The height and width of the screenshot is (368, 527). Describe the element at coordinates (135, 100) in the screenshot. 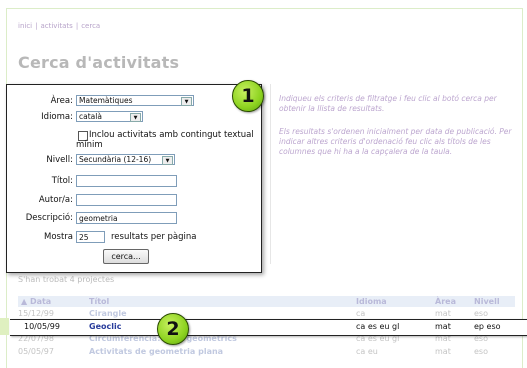

I see `area-select: Matemàtiques ▼` at that location.